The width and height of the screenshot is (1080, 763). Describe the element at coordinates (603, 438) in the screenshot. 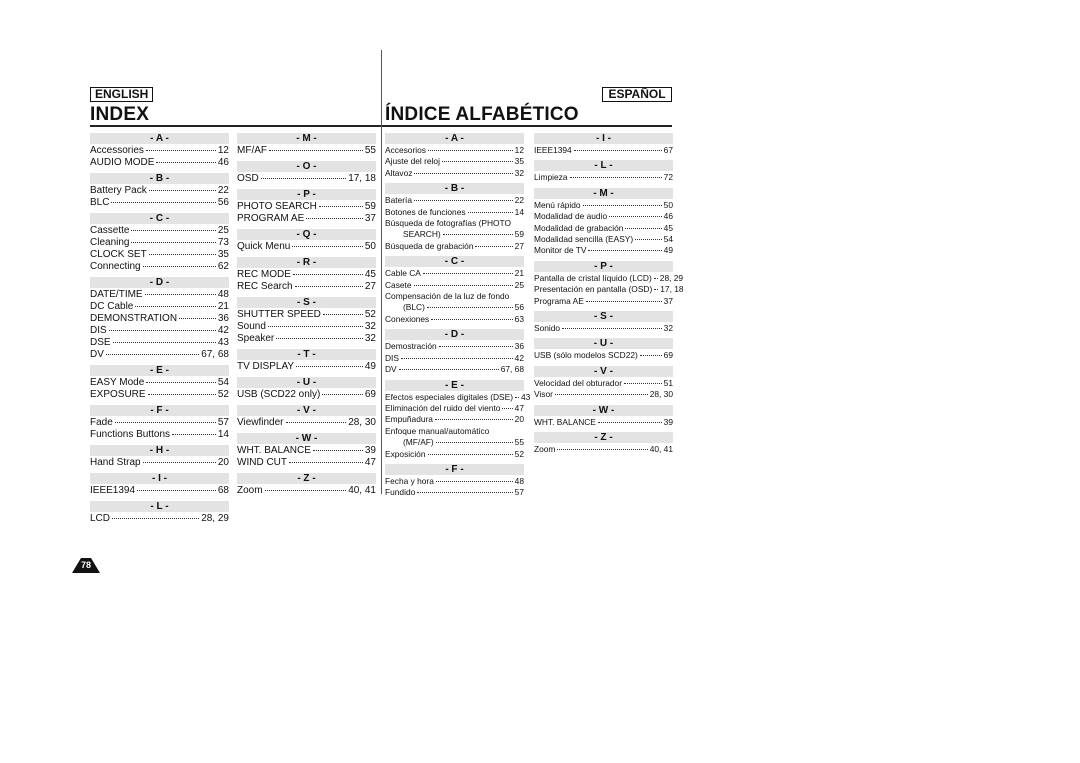

I see `section-letter-header: - Z -` at that location.